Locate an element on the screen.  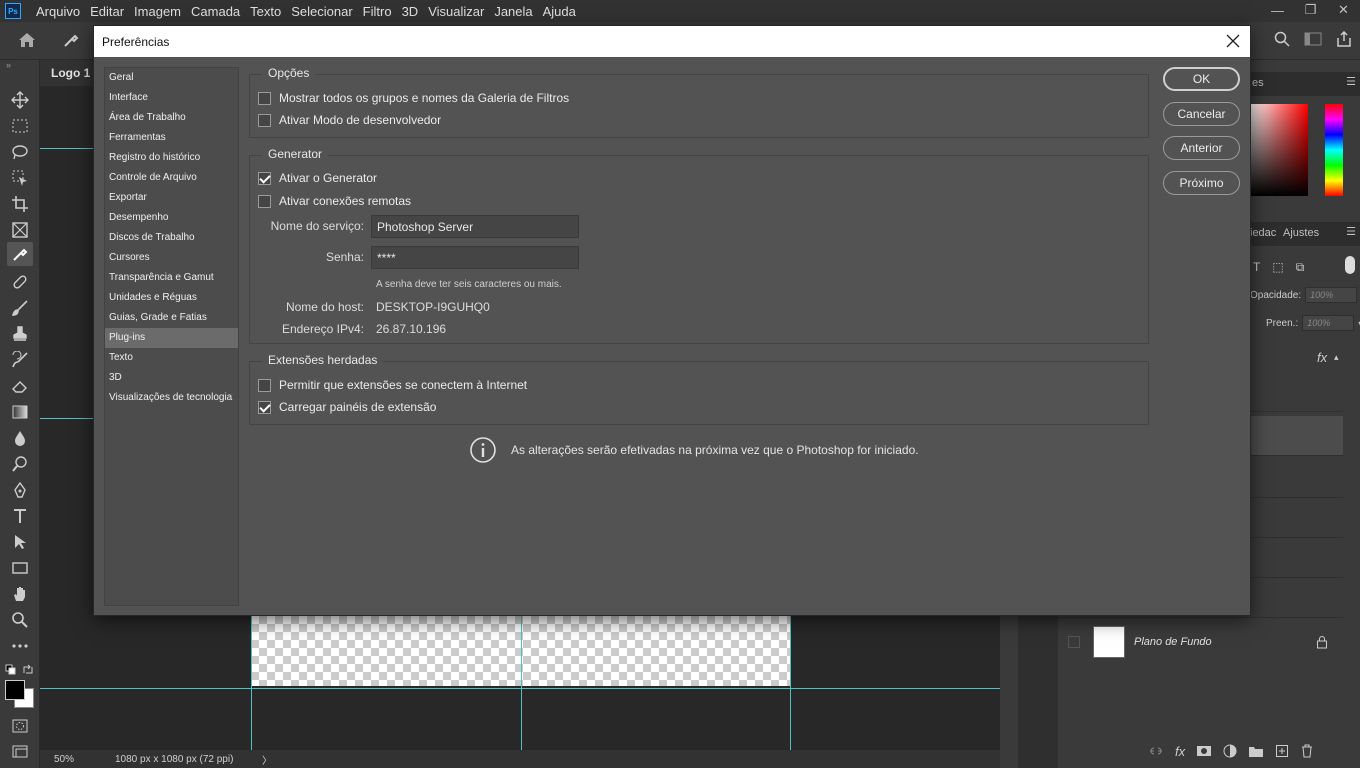
adjustments-tab: Ajustes is located at coordinates (1301, 233).